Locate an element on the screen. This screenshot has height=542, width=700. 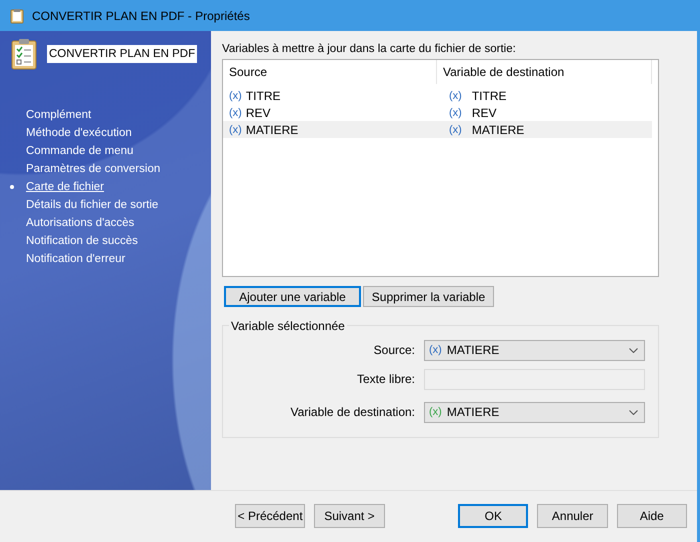
column-header: Variable de destination is located at coordinates (544, 72).